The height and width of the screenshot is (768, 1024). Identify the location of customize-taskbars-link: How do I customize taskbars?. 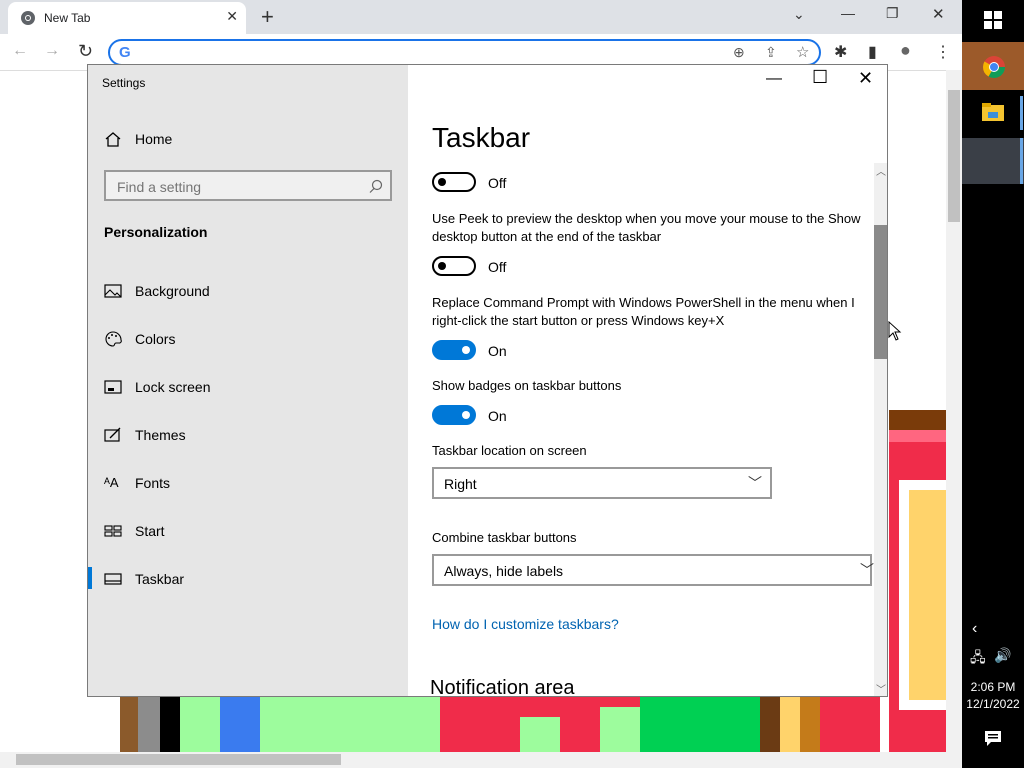
(525, 624).